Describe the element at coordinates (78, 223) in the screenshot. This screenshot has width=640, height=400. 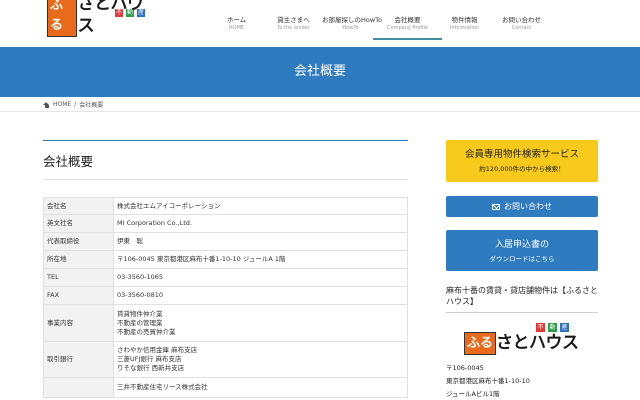
I see `row-label: 英文社名` at that location.